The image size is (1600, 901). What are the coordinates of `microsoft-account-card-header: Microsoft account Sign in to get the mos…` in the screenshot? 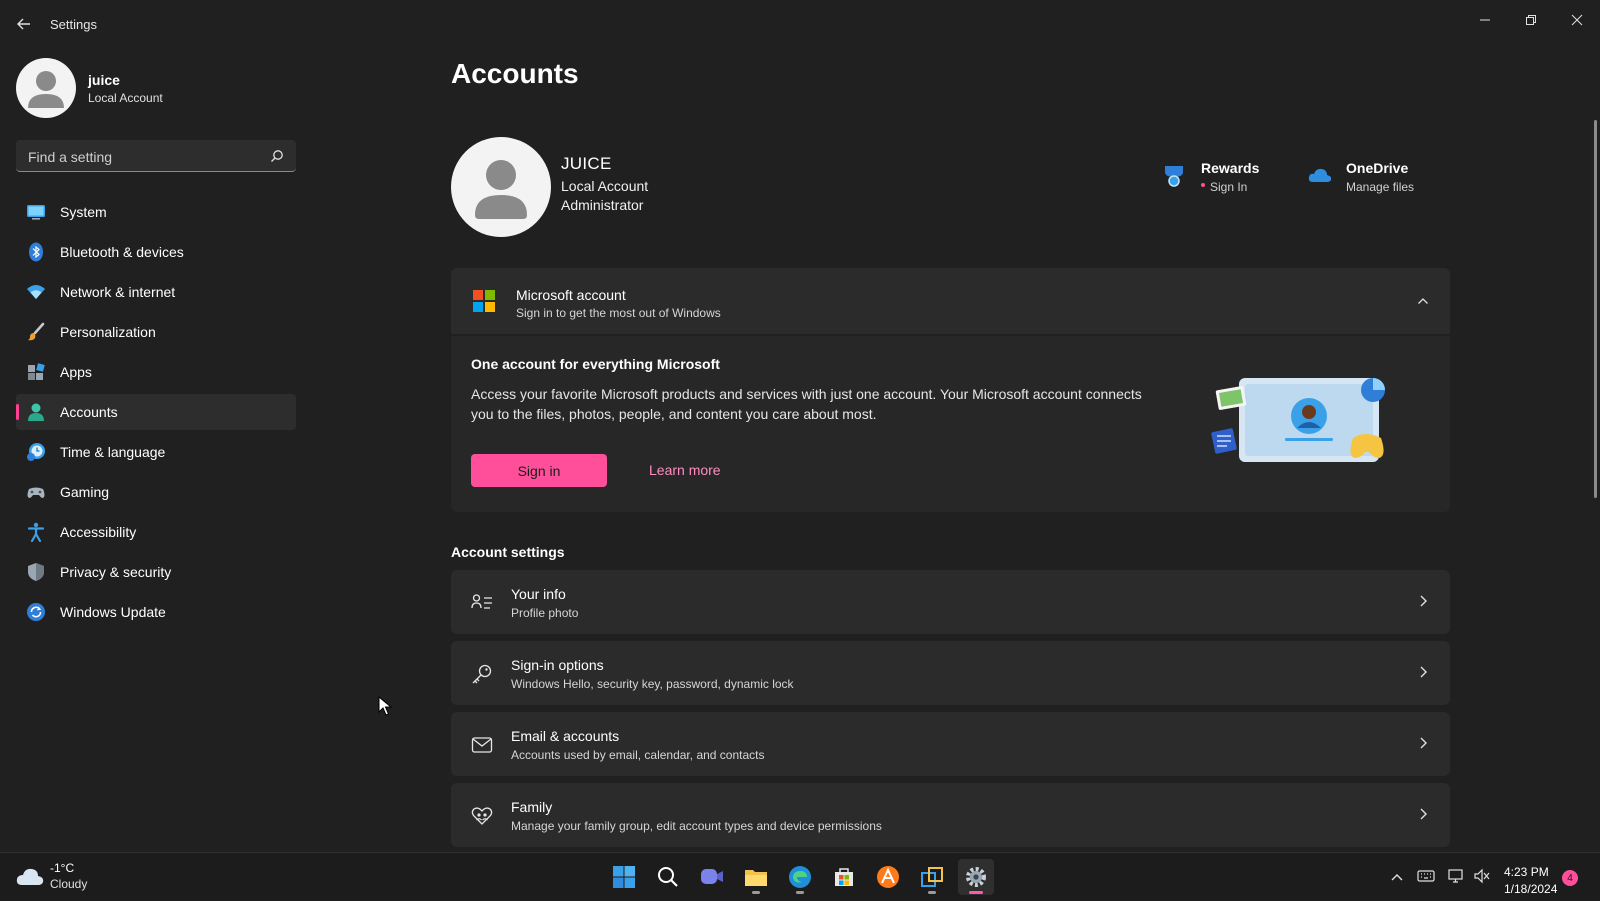 It's located at (950, 301).